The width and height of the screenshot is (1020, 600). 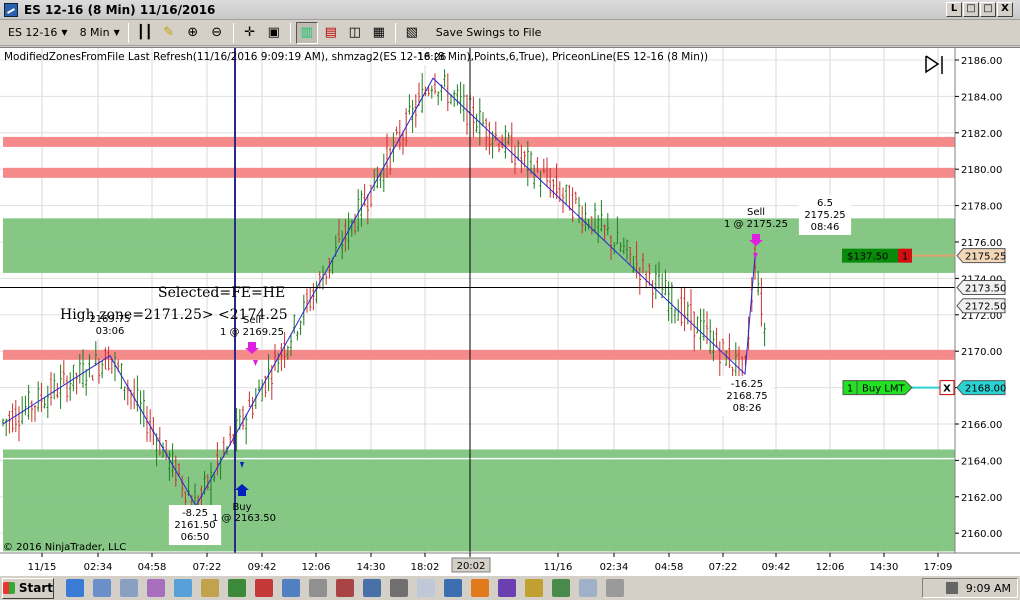 What do you see at coordinates (255, 363) in the screenshot?
I see `sell-exec-marker` at bounding box center [255, 363].